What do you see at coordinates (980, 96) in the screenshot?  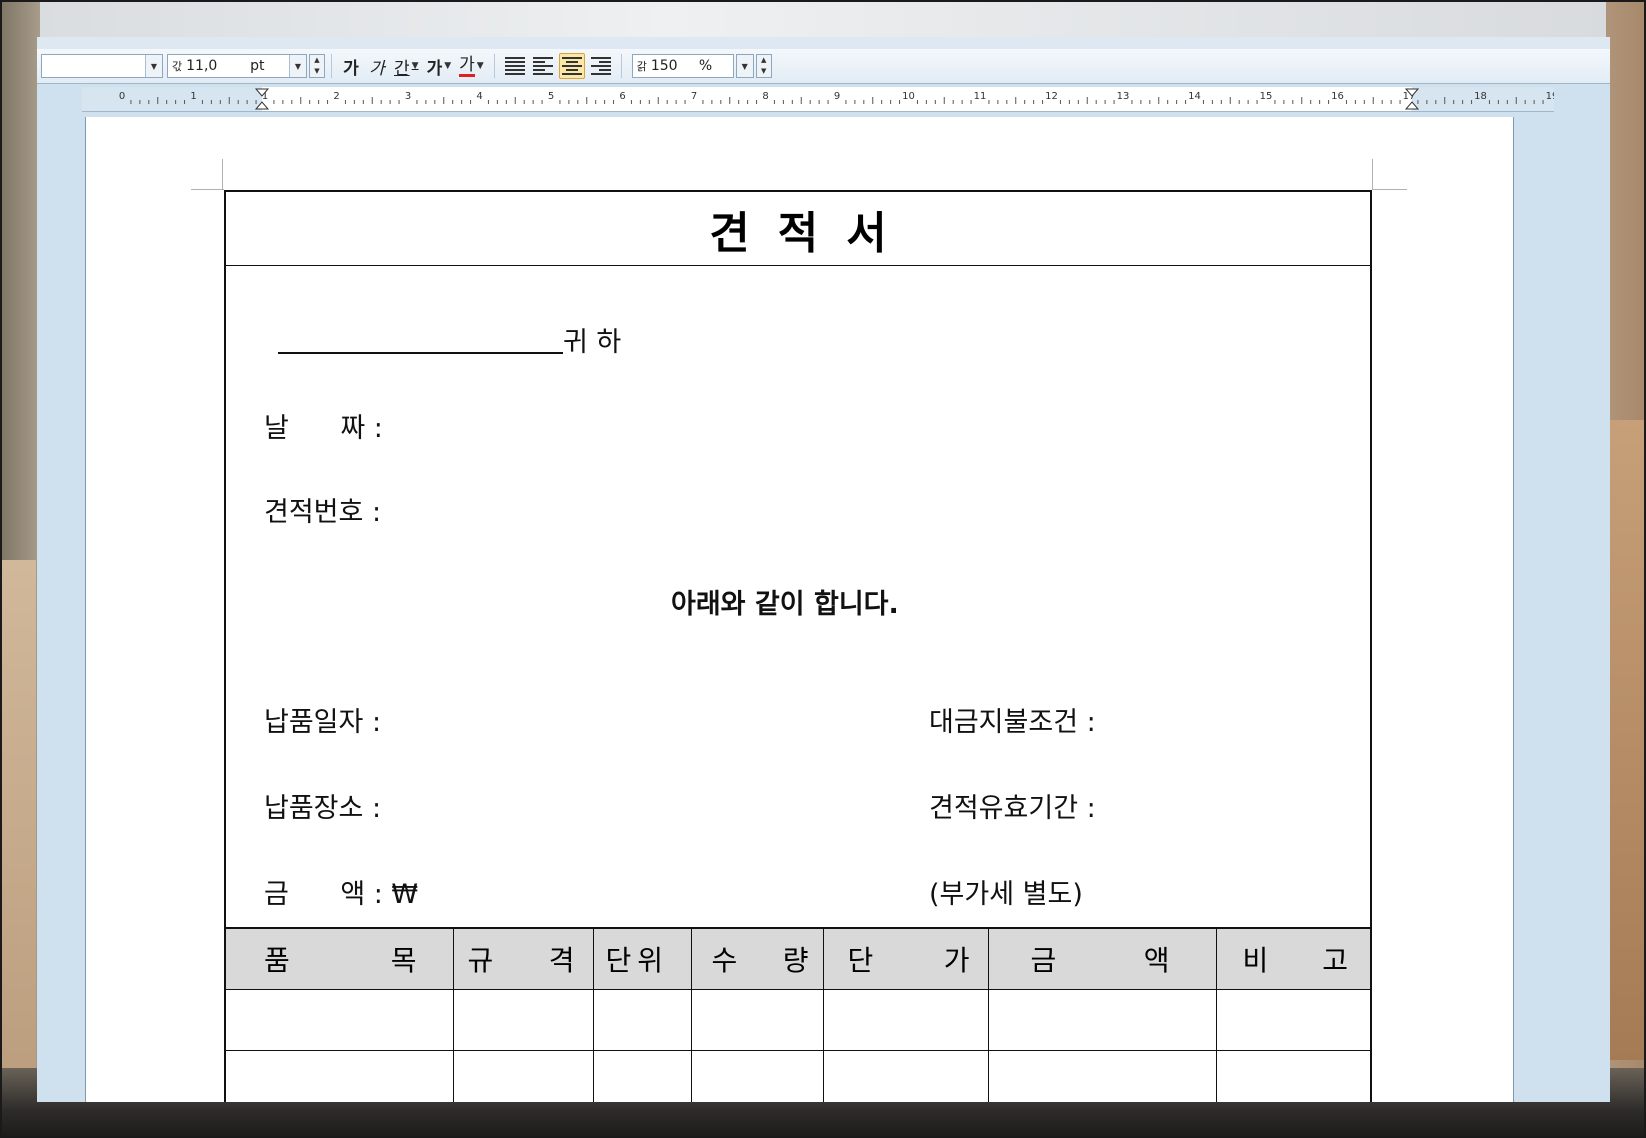 I see `ruler-label: 11` at bounding box center [980, 96].